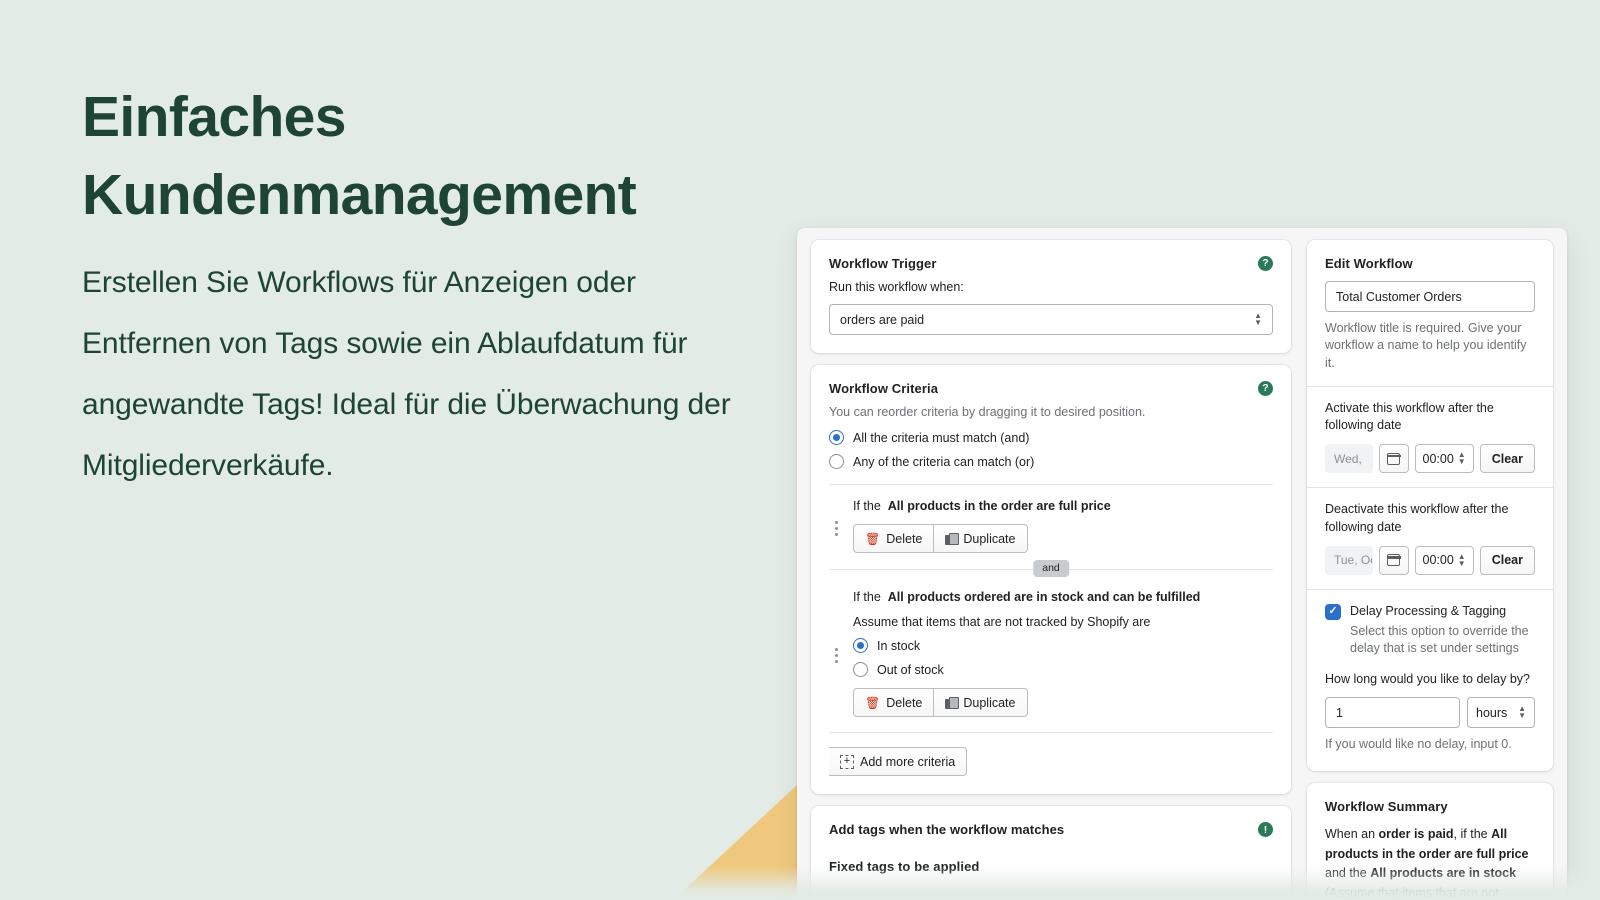 This screenshot has width=1600, height=900. What do you see at coordinates (1386, 807) in the screenshot?
I see `workflow-summary-title: Workflow Summary` at bounding box center [1386, 807].